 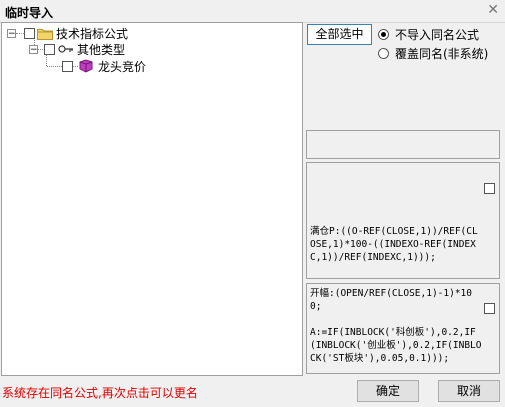 I want to click on tree-node-leaf: 龙头竞价, so click(x=104, y=66).